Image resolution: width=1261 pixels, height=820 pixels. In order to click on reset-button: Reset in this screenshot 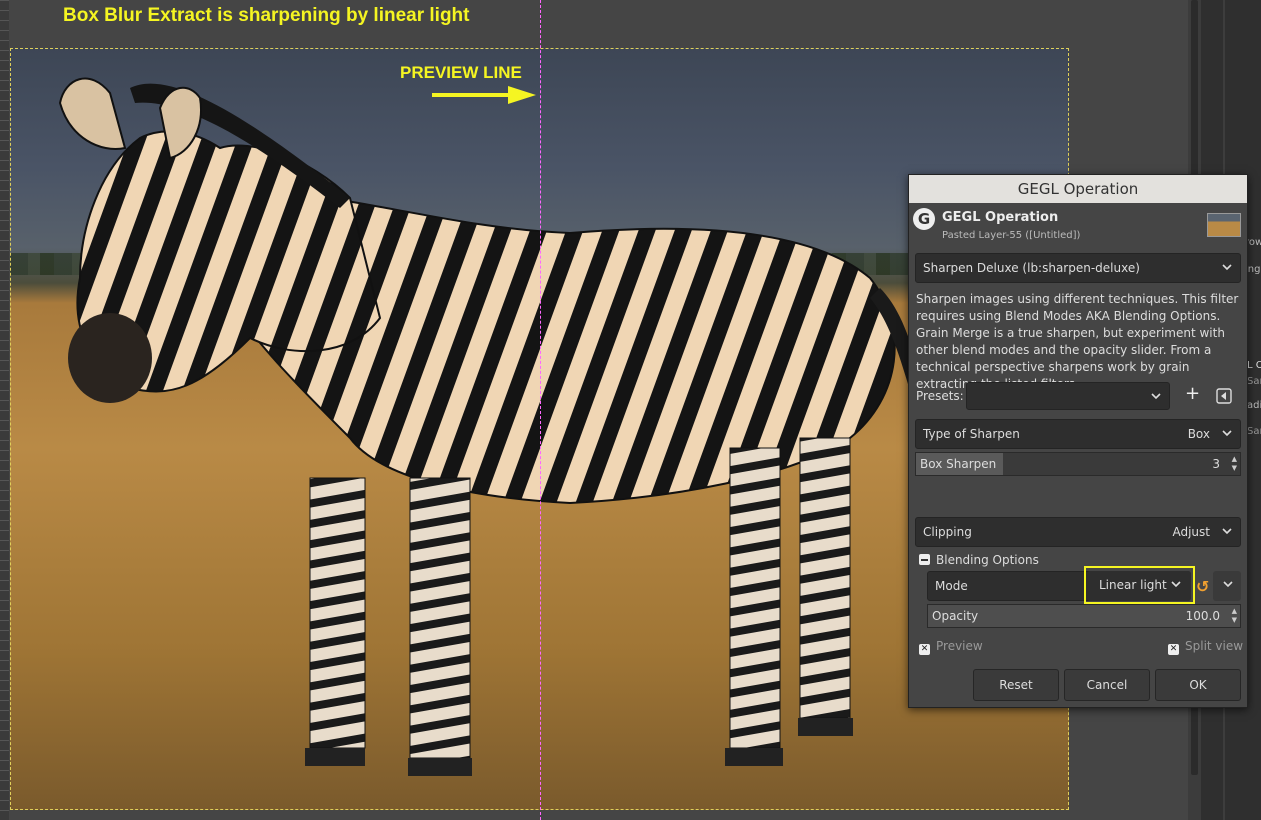, I will do `click(1016, 685)`.